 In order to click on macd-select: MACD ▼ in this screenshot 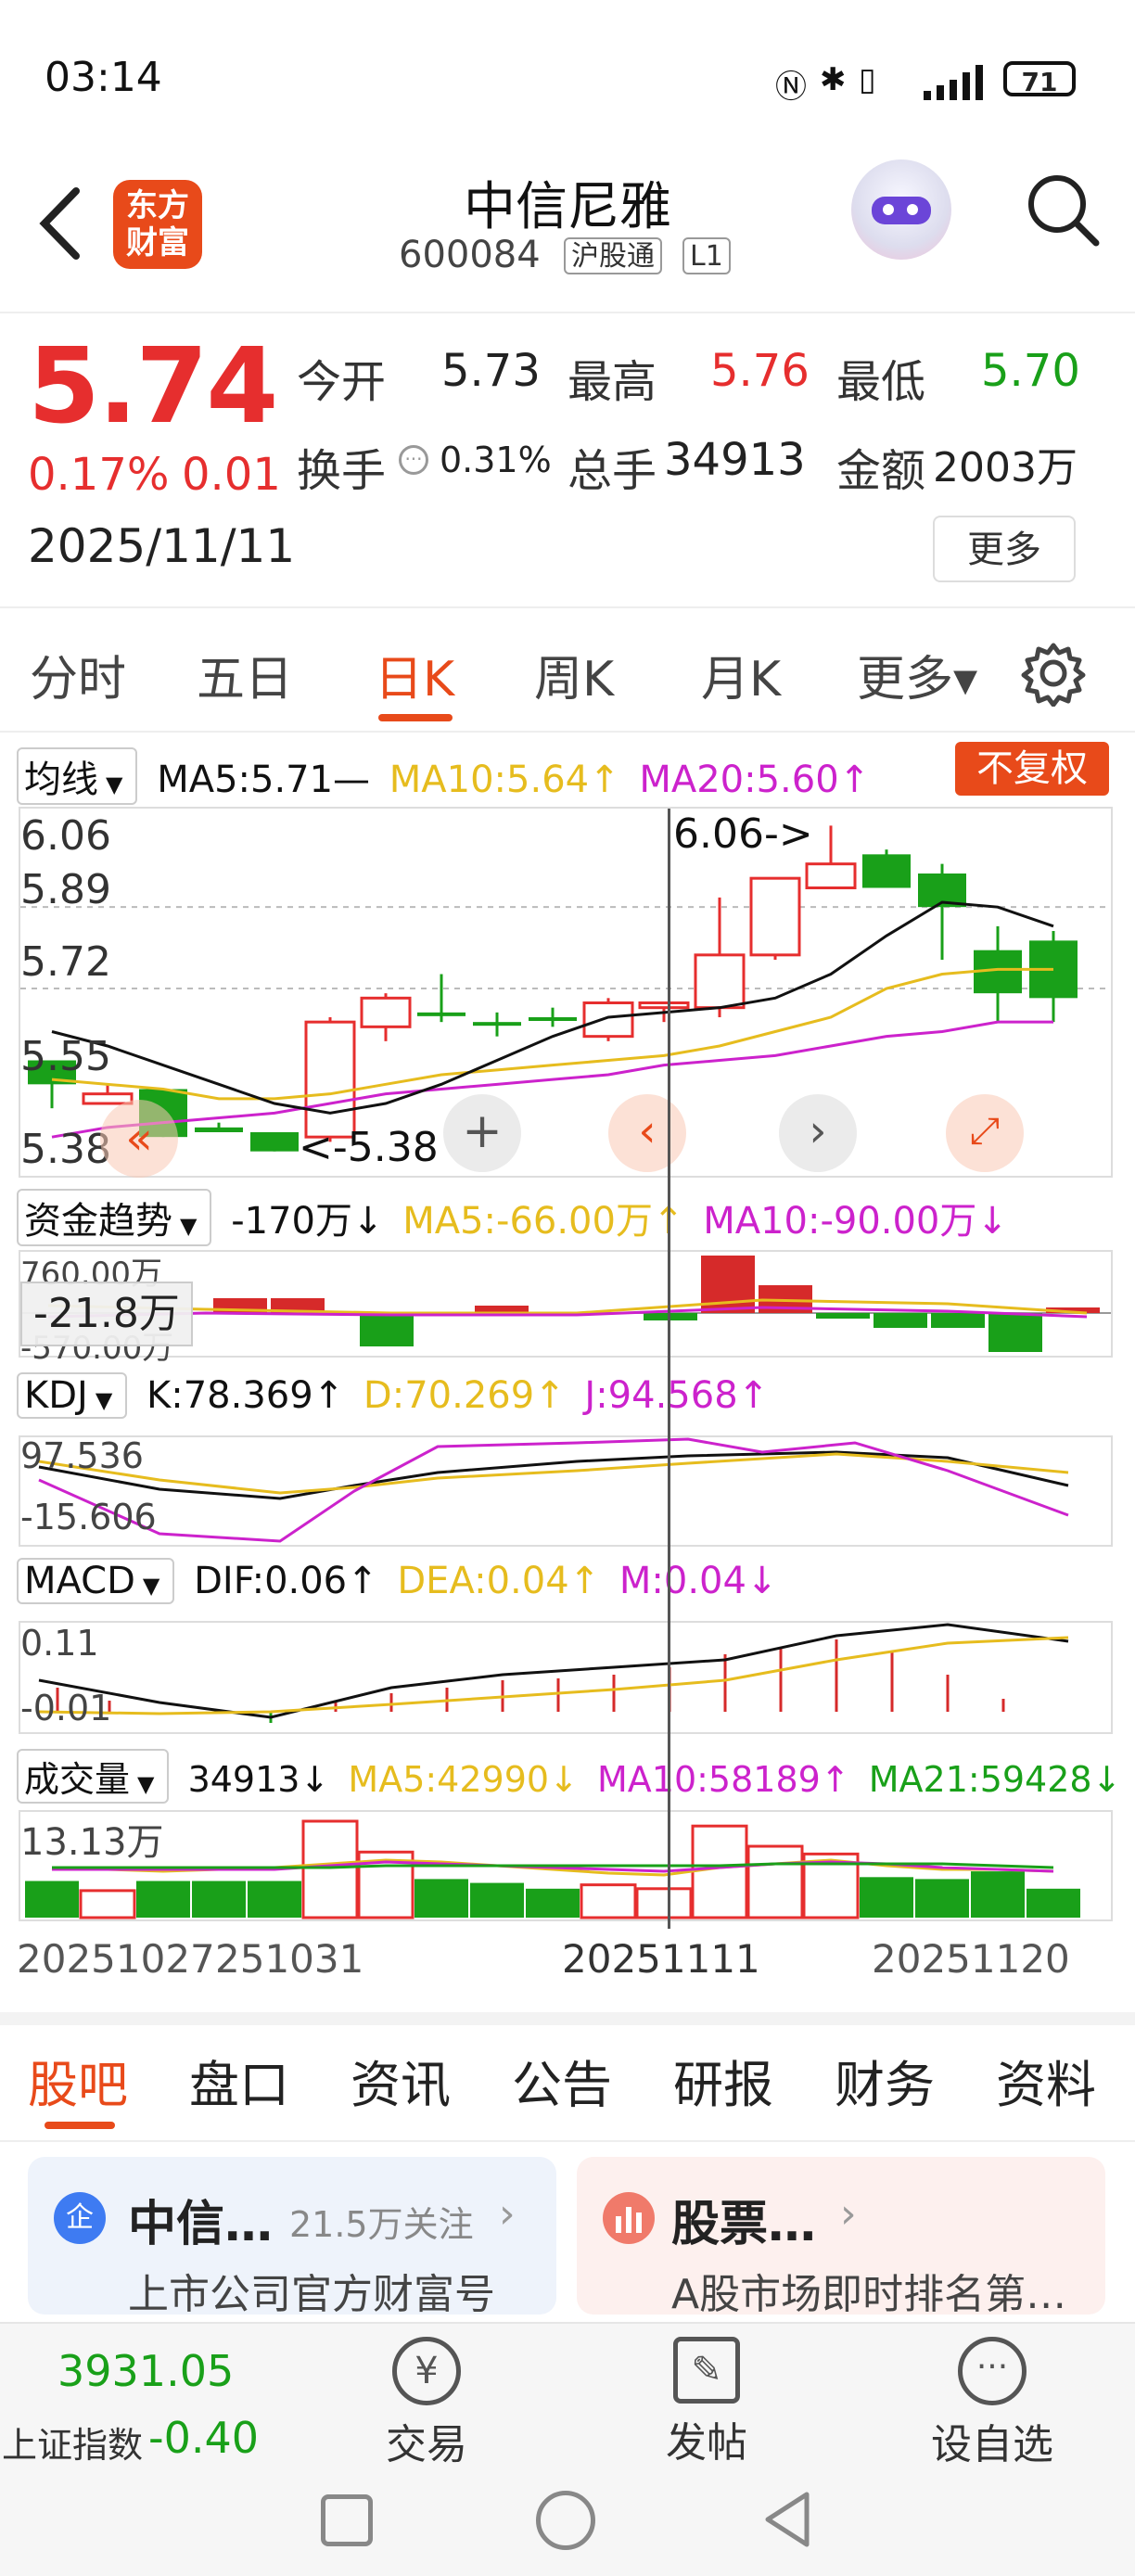, I will do `click(96, 1581)`.